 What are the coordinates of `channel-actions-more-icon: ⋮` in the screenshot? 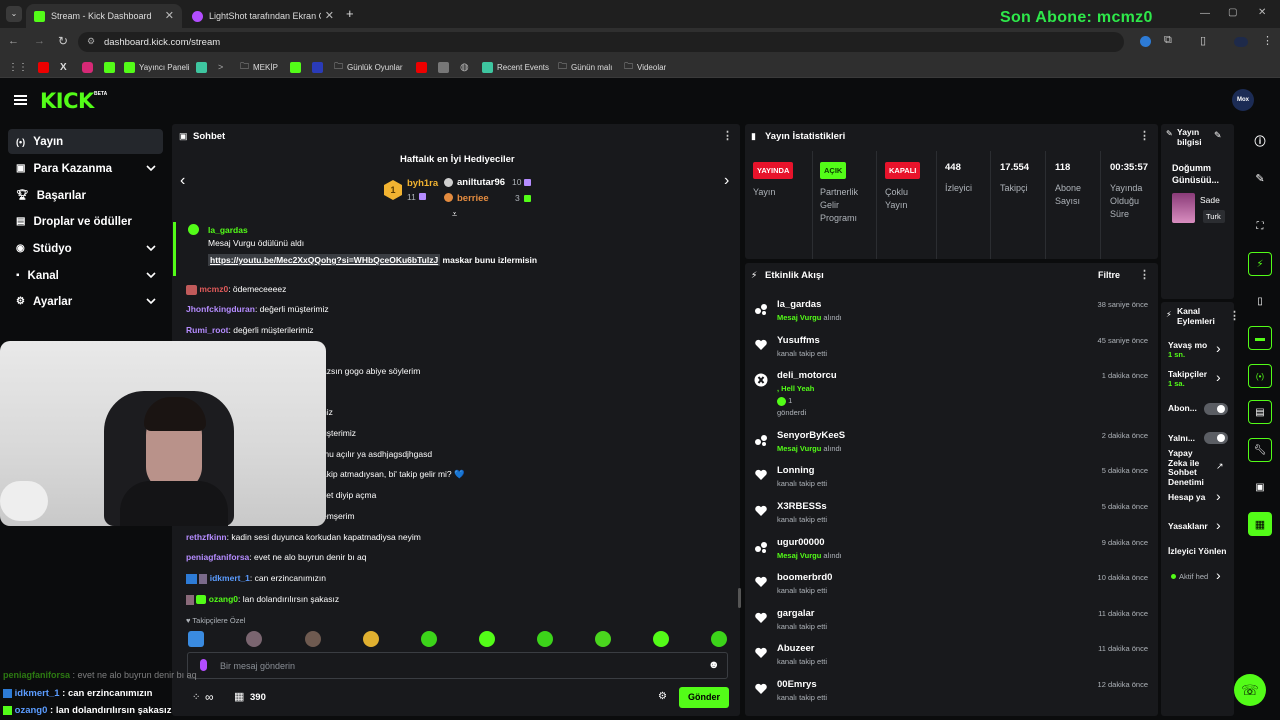 It's located at (1234, 315).